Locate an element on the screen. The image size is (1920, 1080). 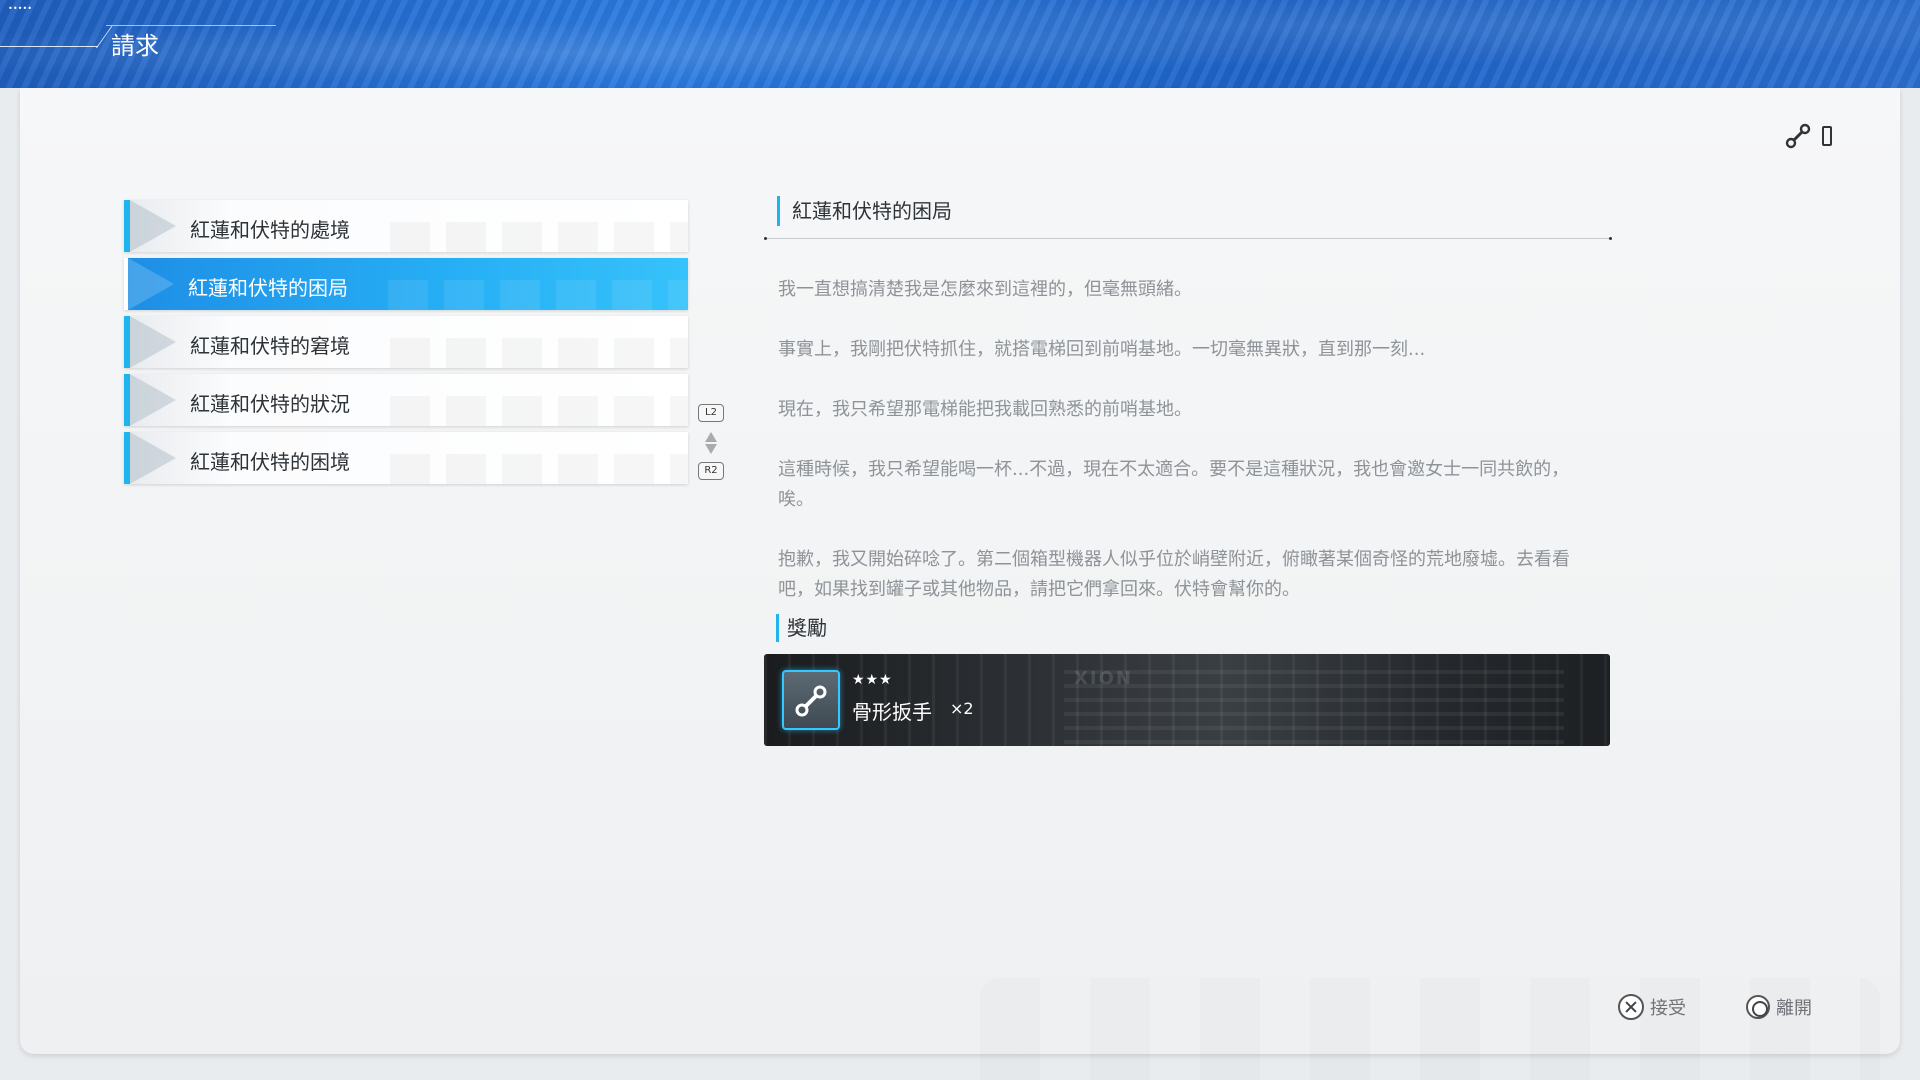
quest-item: 紅蓮和伏特的困境 is located at coordinates (406, 458).